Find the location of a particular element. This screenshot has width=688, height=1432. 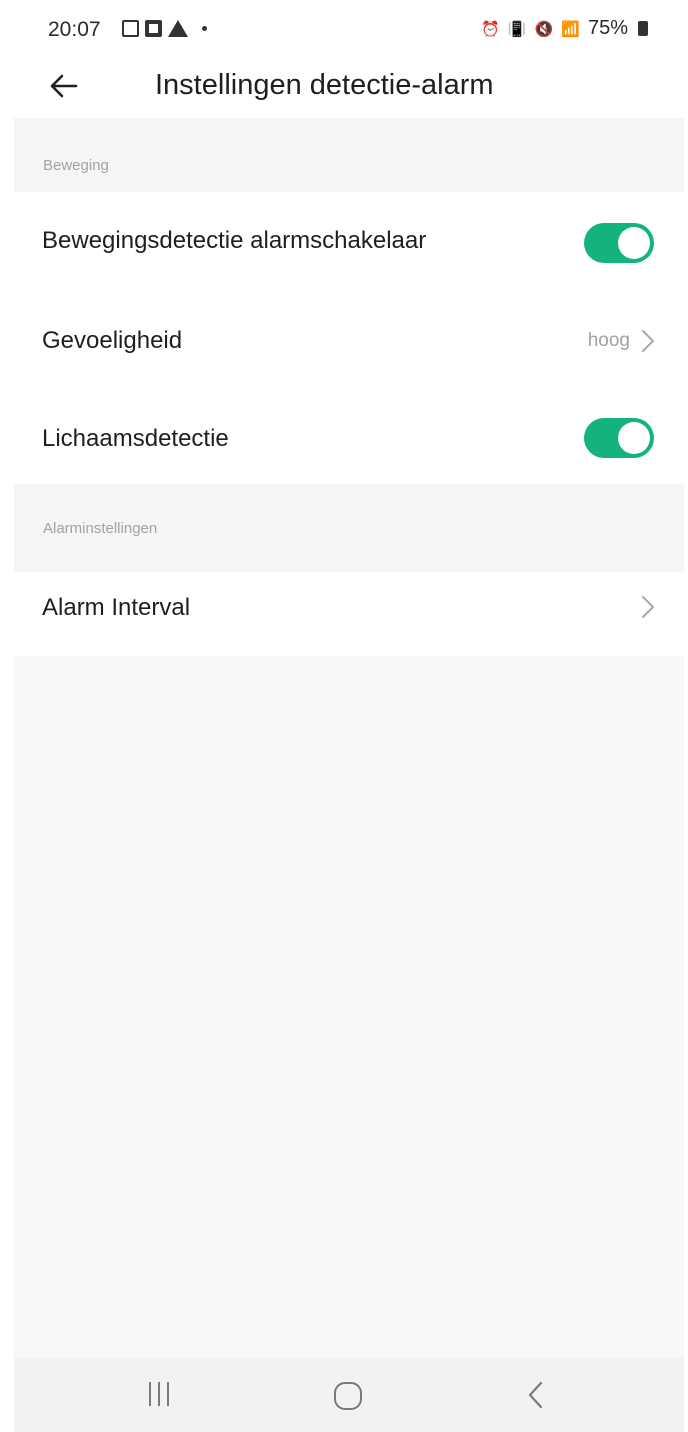

status-bar: 20:07 ⏰ 📳 🔇 📶 75% is located at coordinates (349, 28).